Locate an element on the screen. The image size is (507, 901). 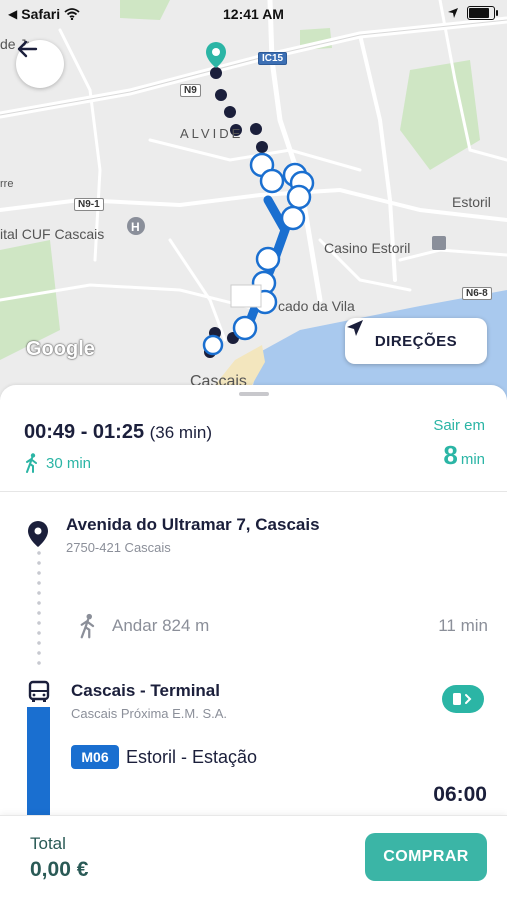
road-badge-n9: N9 is located at coordinates (190, 90).